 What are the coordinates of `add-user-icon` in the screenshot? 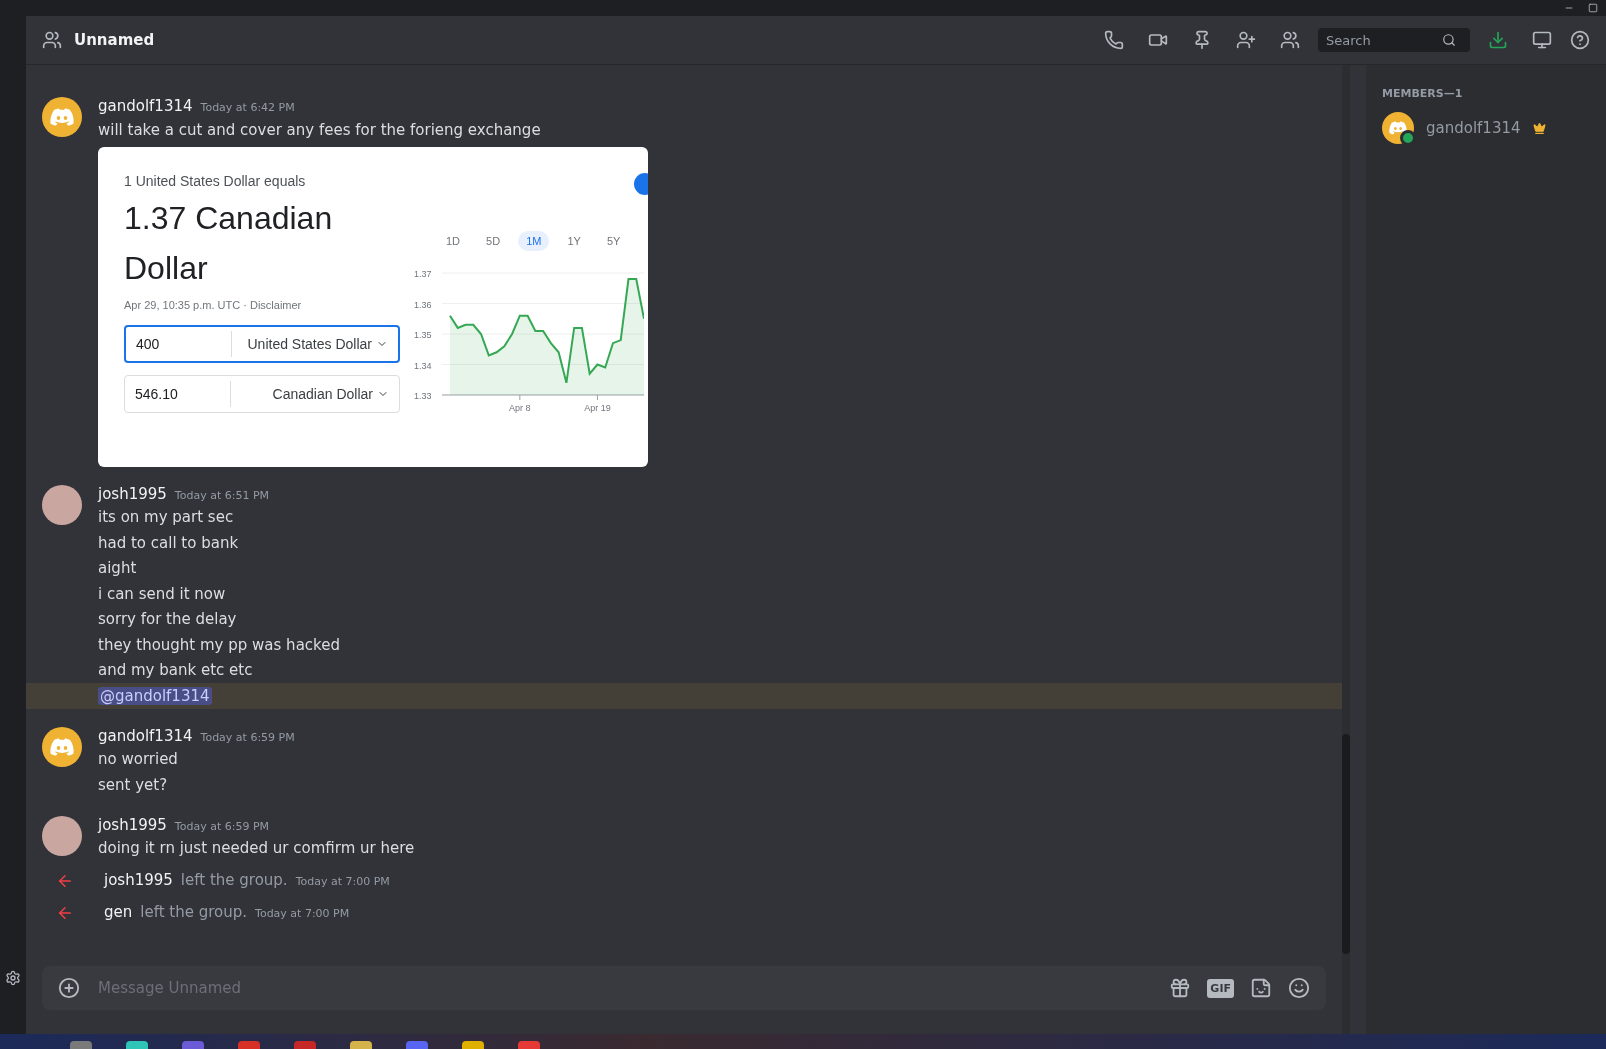 It's located at (1246, 40).